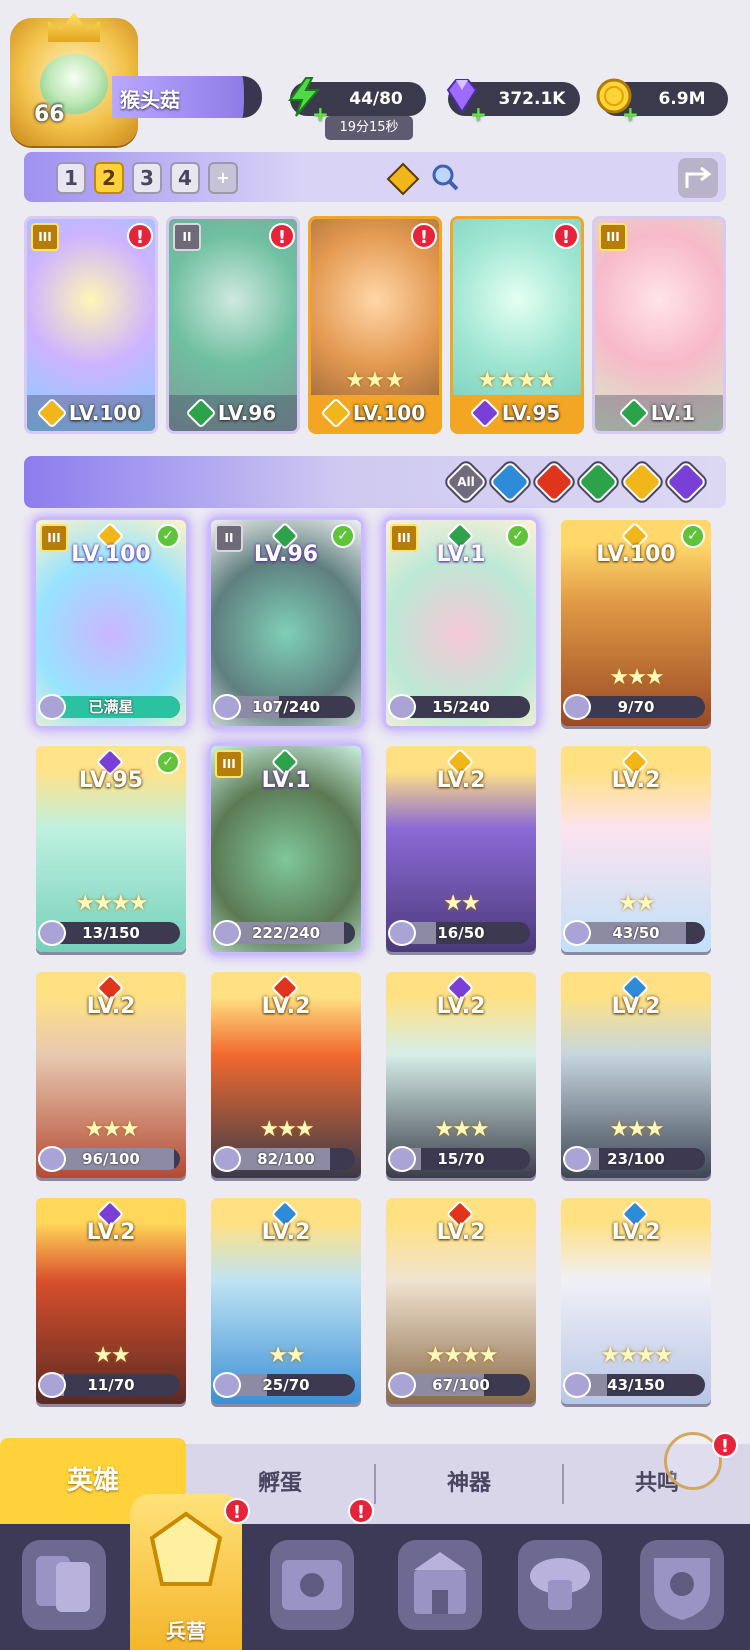 The height and width of the screenshot is (1650, 750). Describe the element at coordinates (636, 1075) in the screenshot. I see `hero-card: LV.2 ★★★ 23/100` at that location.